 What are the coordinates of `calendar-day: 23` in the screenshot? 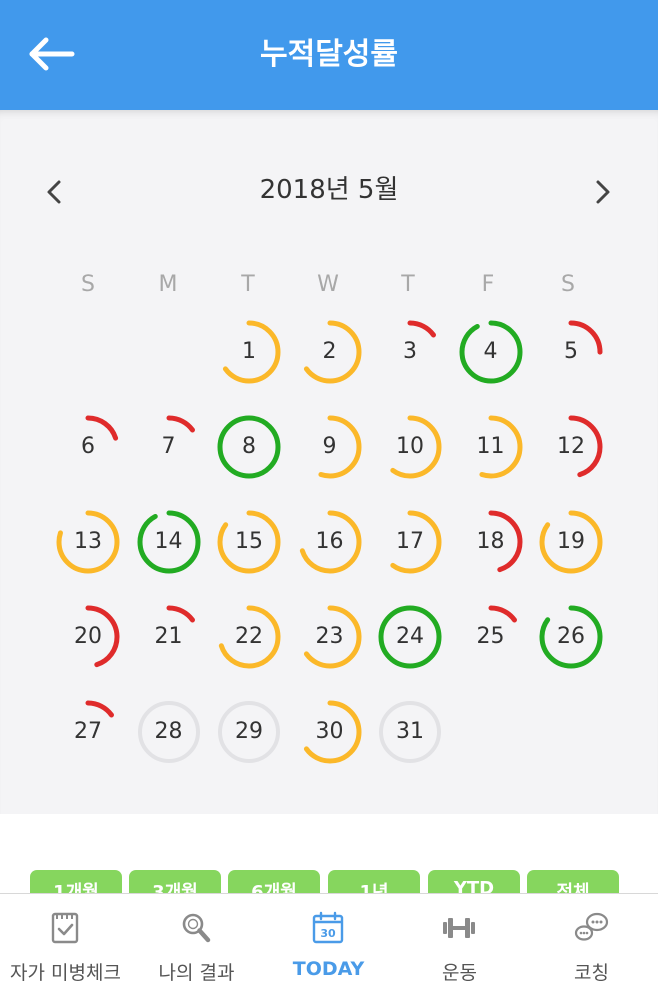 It's located at (330, 637).